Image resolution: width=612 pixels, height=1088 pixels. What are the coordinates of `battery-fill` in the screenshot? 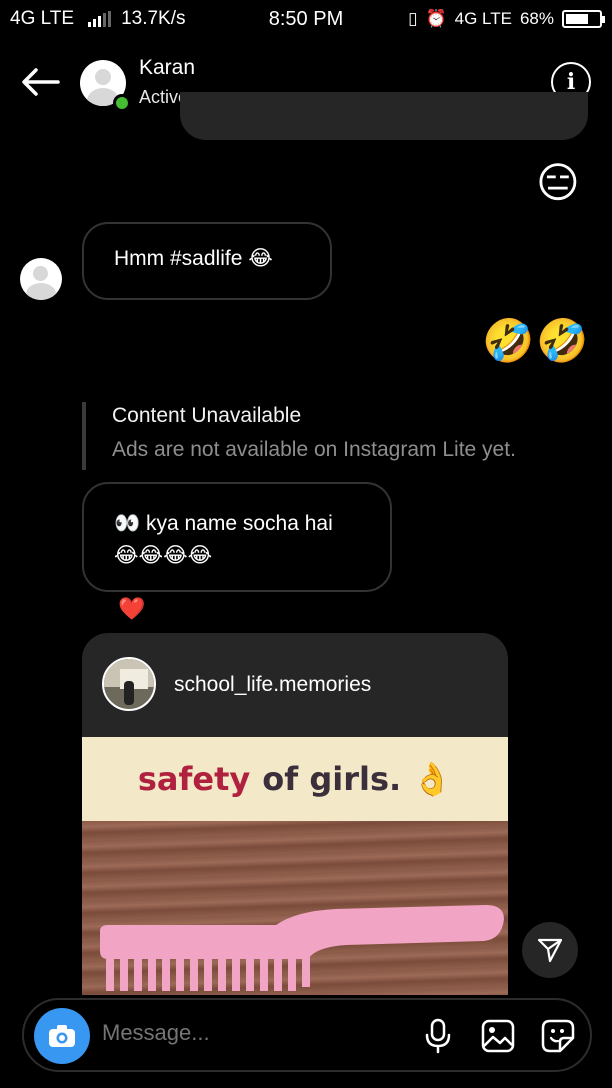 It's located at (577, 19).